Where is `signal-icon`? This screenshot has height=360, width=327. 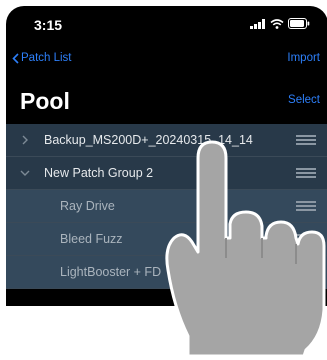
signal-icon is located at coordinates (257, 23).